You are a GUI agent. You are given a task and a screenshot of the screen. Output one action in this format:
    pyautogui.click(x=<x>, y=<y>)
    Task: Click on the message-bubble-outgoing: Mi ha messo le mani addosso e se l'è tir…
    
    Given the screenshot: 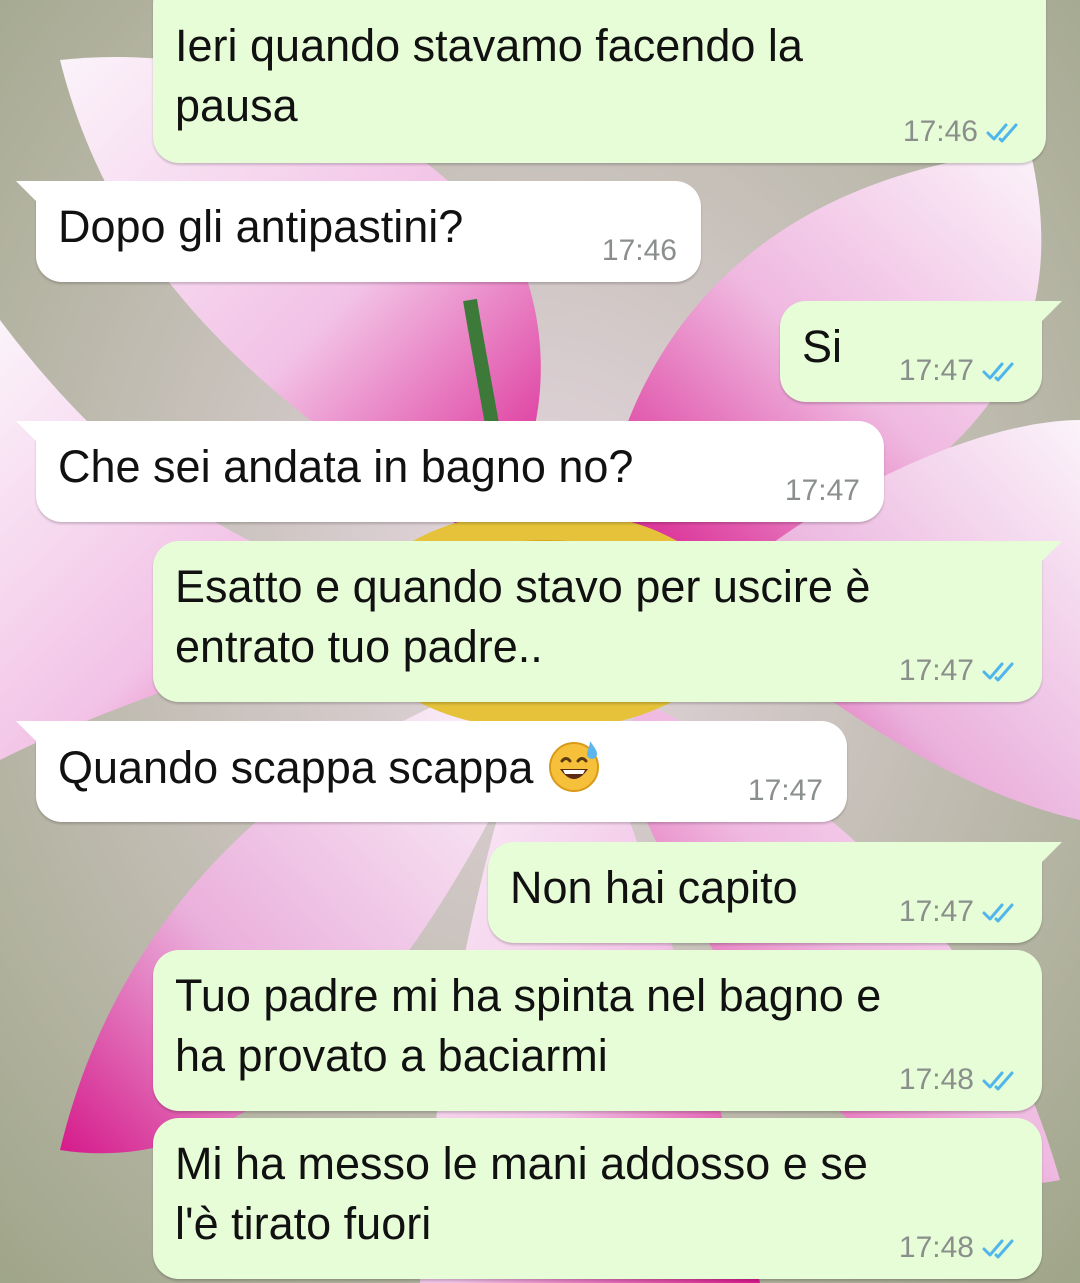 What is the action you would take?
    pyautogui.click(x=597, y=1198)
    